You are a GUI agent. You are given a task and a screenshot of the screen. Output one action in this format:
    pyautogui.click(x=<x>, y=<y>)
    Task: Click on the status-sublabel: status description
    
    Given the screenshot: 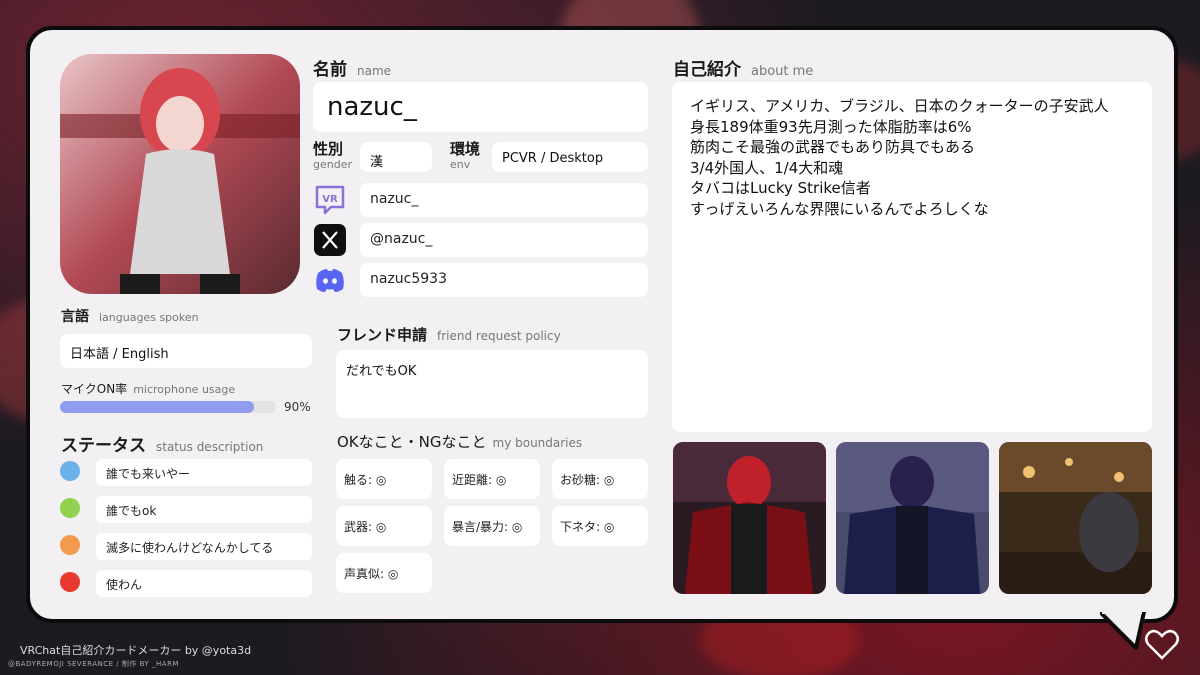 What is the action you would take?
    pyautogui.click(x=210, y=447)
    